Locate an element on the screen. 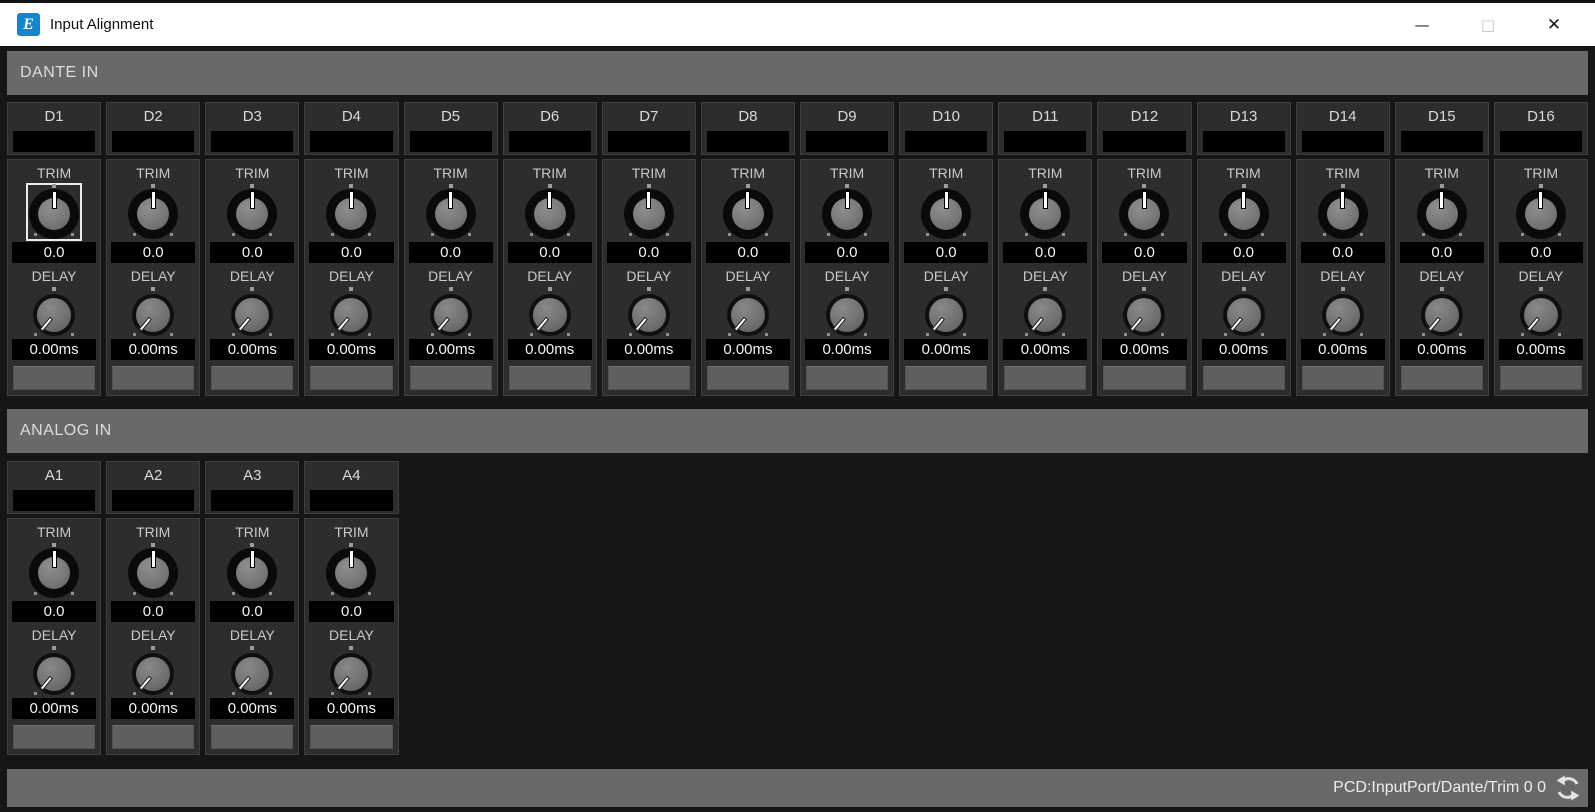  close-button: ✕ is located at coordinates (1554, 24).